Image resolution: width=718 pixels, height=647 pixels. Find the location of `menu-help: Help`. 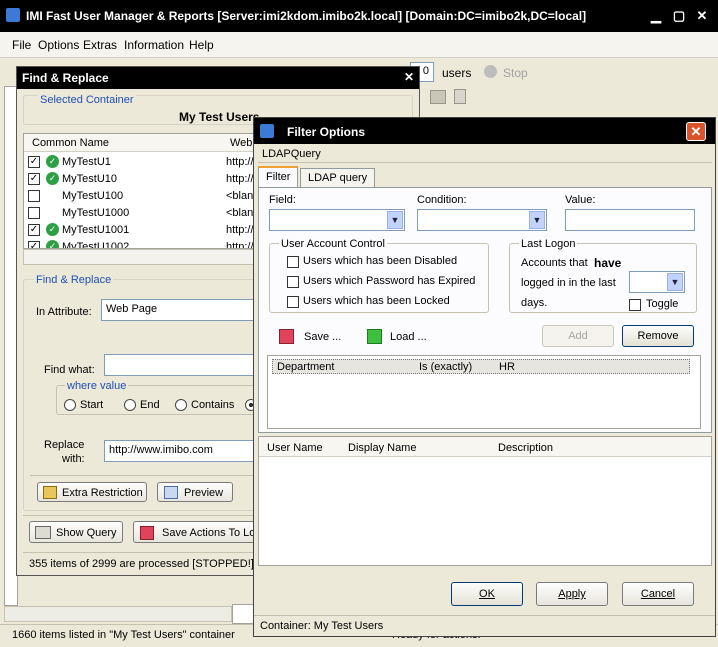

menu-help: Help is located at coordinates (201, 45).